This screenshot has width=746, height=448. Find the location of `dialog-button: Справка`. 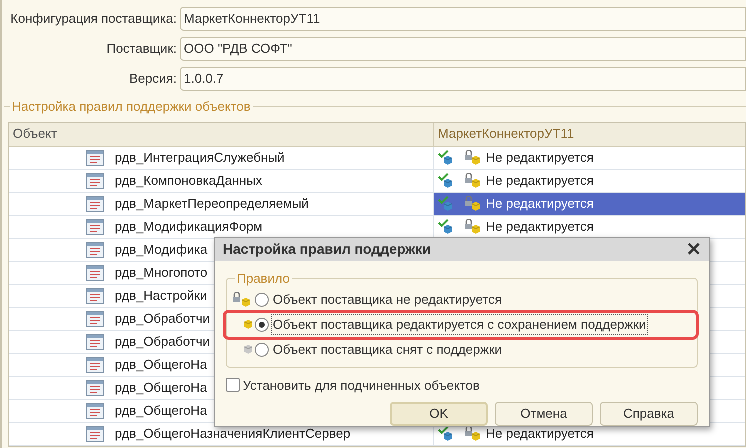

dialog-button: Справка is located at coordinates (649, 414).